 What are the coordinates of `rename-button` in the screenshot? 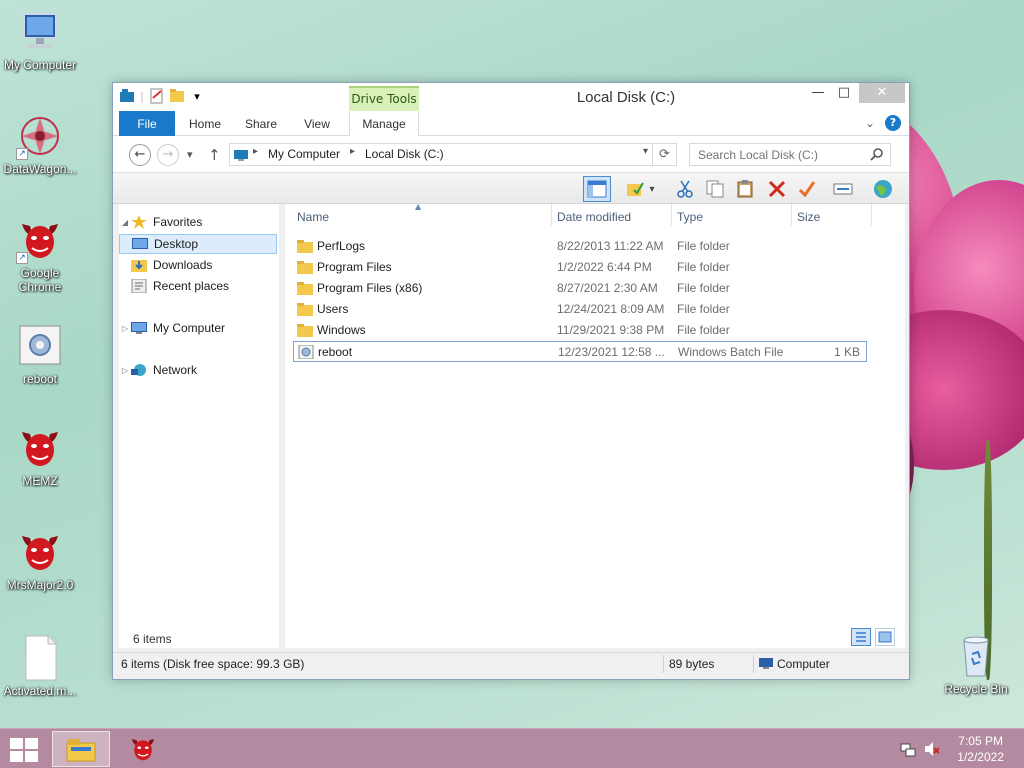 It's located at (843, 189).